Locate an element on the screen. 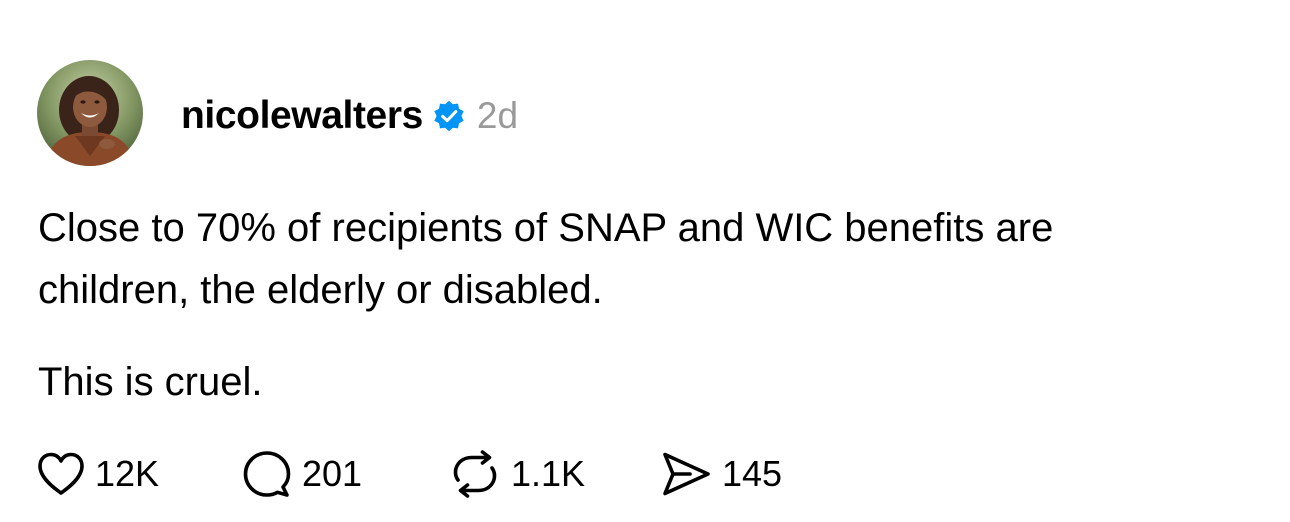 This screenshot has height=522, width=1290. post-header: nicolewalters 2d is located at coordinates (349, 116).